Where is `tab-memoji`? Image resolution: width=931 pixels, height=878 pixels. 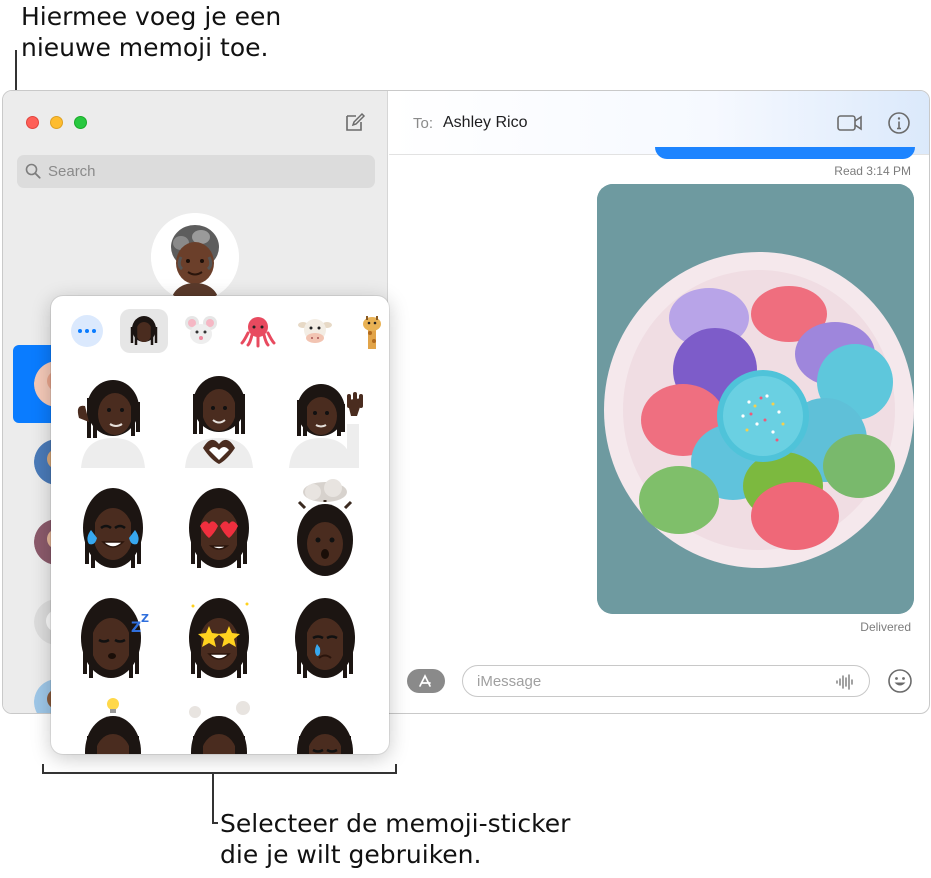 tab-memoji is located at coordinates (144, 331).